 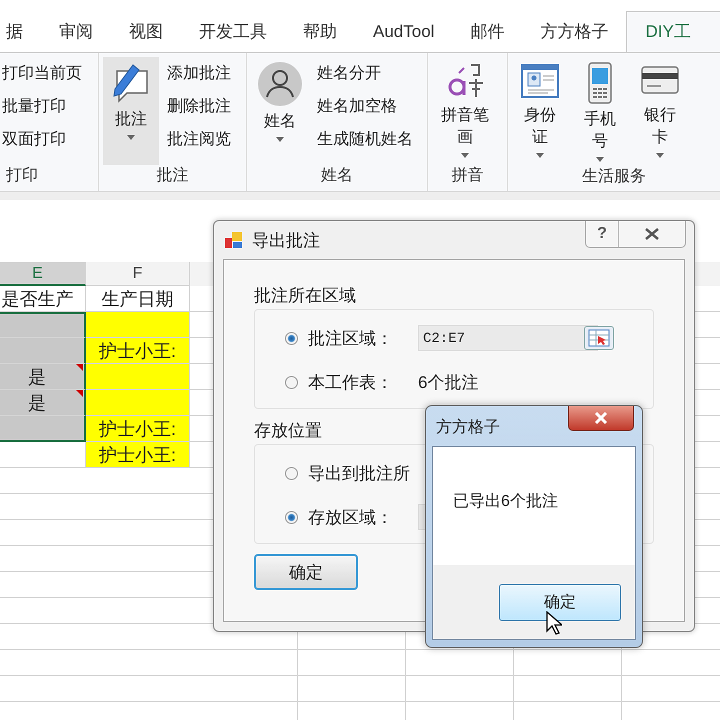 What do you see at coordinates (351, 383) in the screenshot?
I see `option-label: 本工作表：` at bounding box center [351, 383].